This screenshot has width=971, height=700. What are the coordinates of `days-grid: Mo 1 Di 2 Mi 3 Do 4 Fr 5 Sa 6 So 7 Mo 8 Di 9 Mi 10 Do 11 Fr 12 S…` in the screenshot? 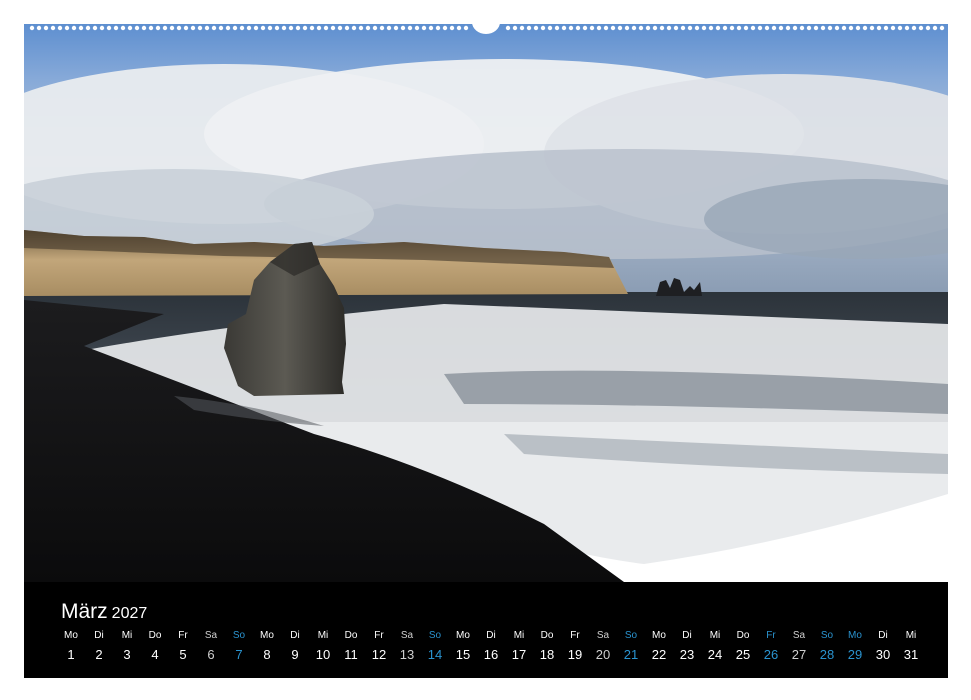 It's located at (491, 647).